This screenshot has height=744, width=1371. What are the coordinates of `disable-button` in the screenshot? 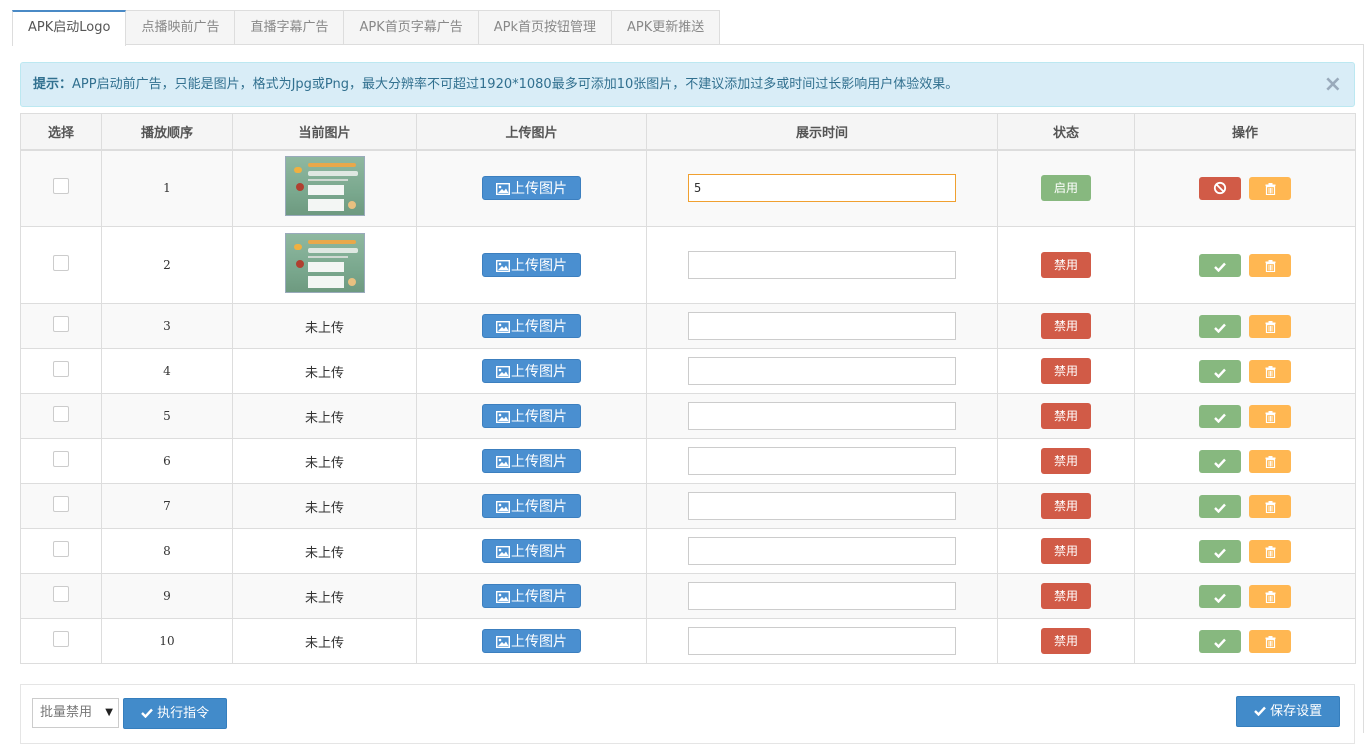 It's located at (1220, 188).